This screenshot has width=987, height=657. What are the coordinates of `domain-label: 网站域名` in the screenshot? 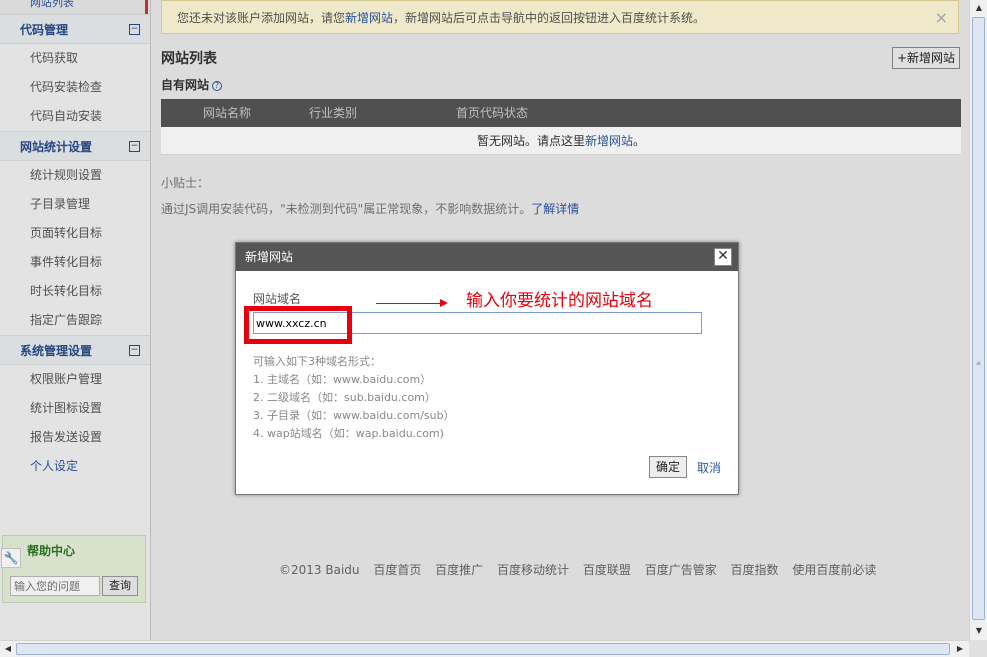 It's located at (277, 299).